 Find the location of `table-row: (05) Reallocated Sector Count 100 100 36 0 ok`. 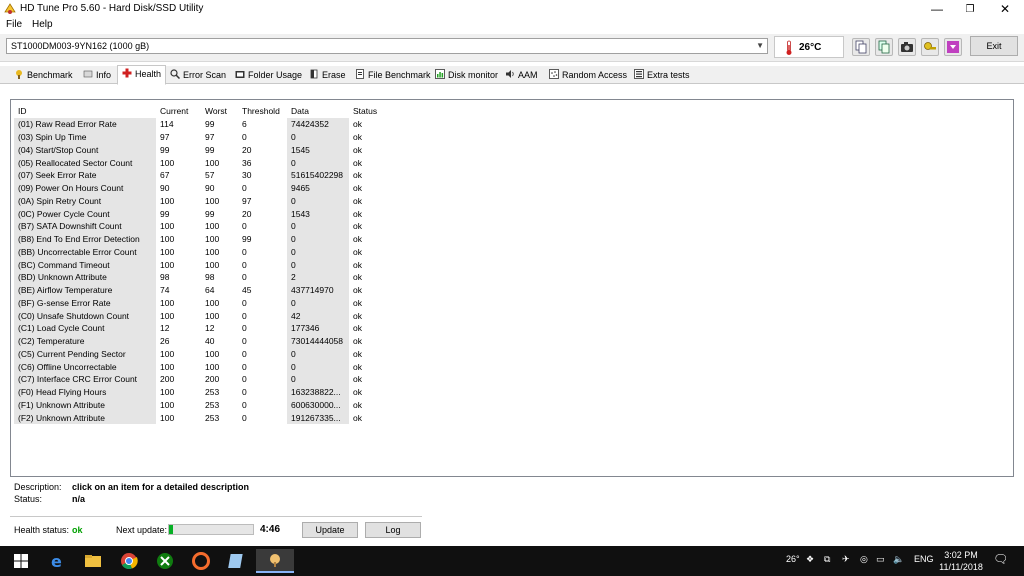

table-row: (05) Reallocated Sector Count 100 100 36 0 ok is located at coordinates (201, 162).